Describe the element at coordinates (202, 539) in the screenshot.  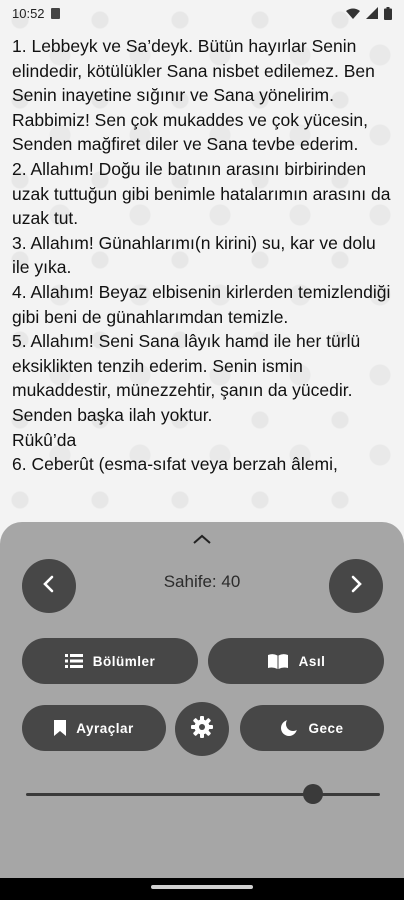
I see `chevron-up-icon` at that location.